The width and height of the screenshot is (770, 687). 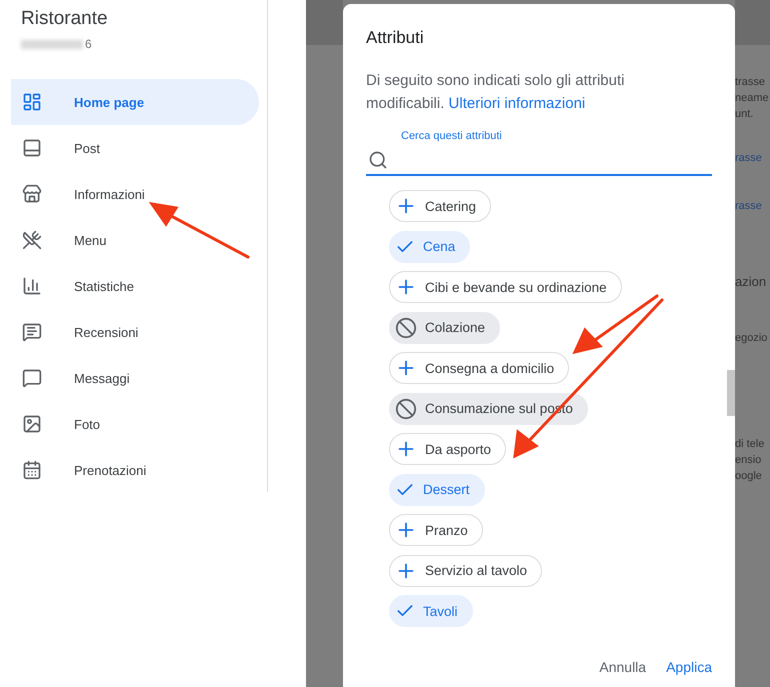 What do you see at coordinates (689, 667) in the screenshot?
I see `apply-button: Applica` at bounding box center [689, 667].